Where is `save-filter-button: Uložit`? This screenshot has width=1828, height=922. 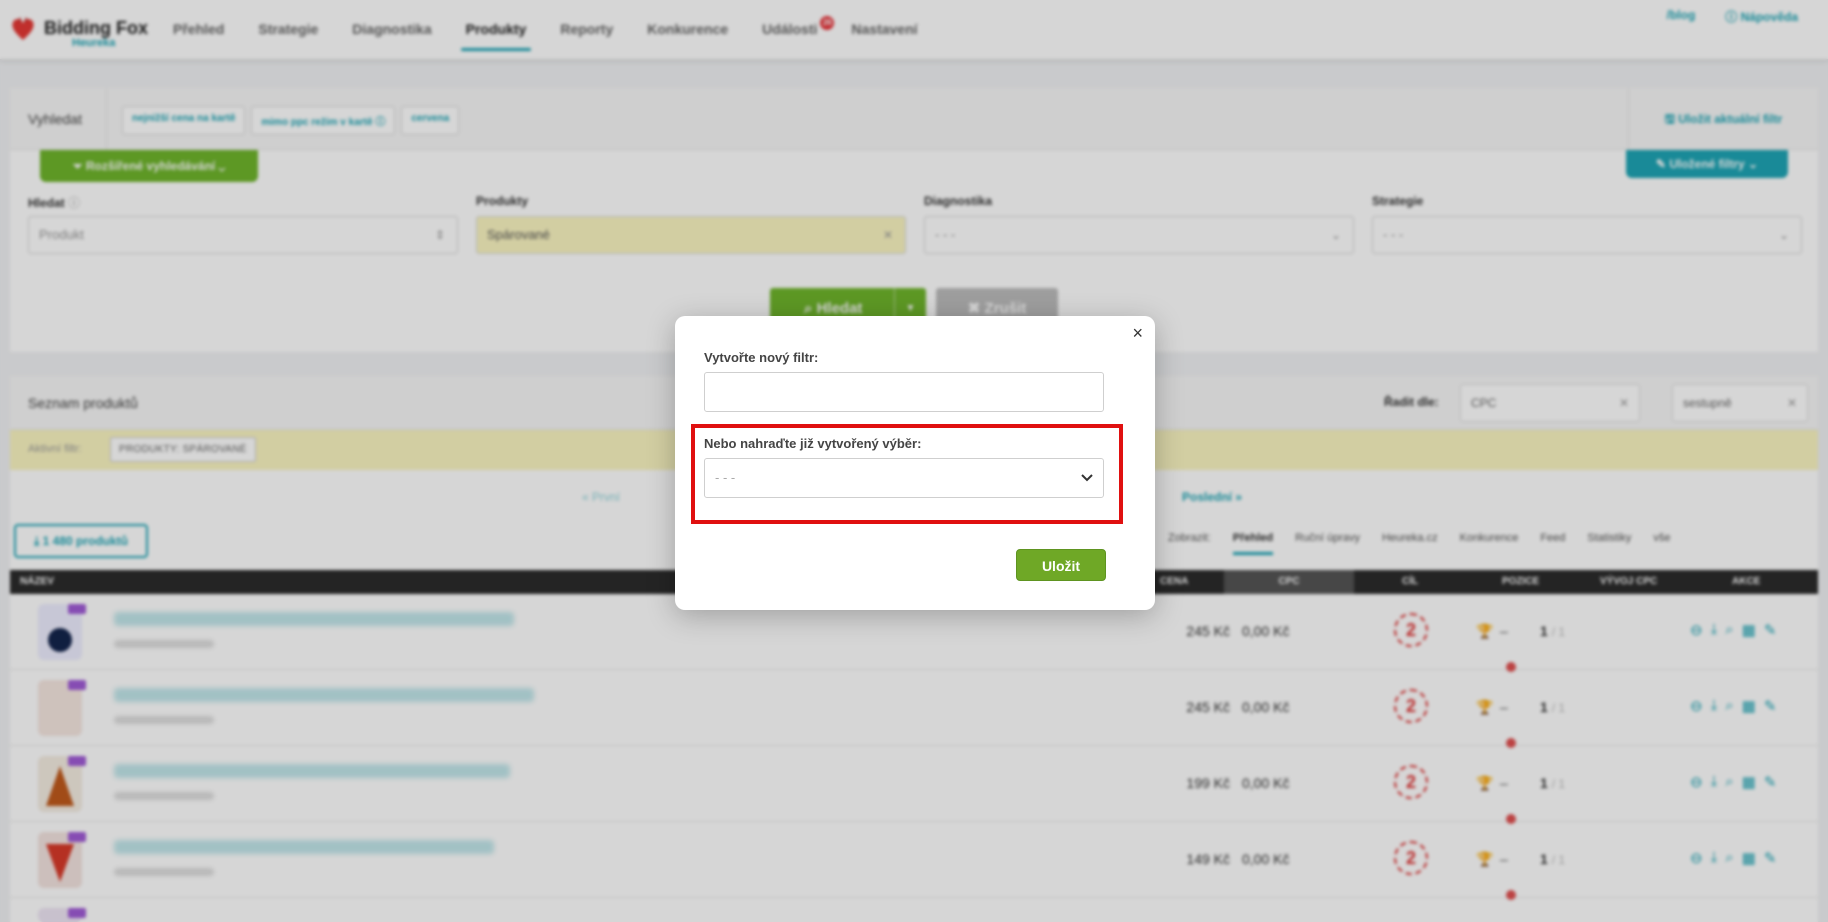
save-filter-button: Uložit is located at coordinates (1061, 565).